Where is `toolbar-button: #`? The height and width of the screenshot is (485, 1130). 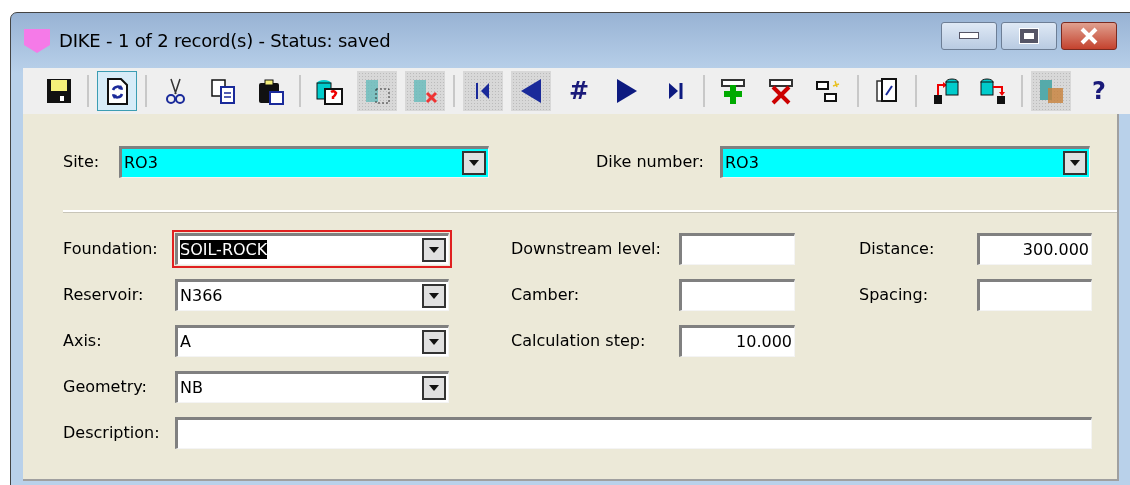
toolbar-button: # is located at coordinates (579, 91).